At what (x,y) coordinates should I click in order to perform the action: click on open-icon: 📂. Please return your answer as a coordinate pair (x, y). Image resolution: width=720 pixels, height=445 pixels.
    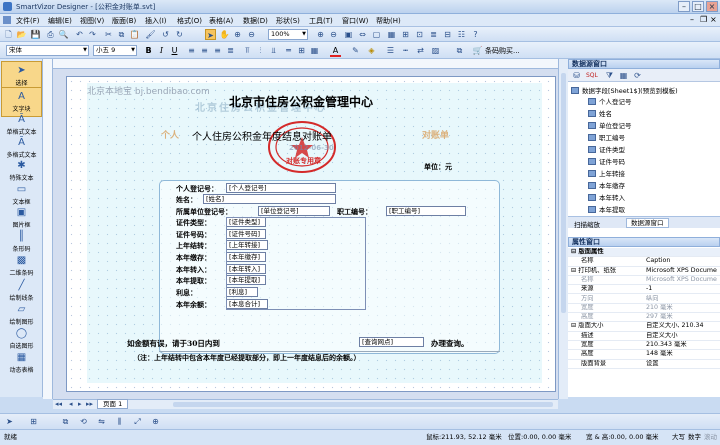
    Looking at the image, I should click on (21, 34).